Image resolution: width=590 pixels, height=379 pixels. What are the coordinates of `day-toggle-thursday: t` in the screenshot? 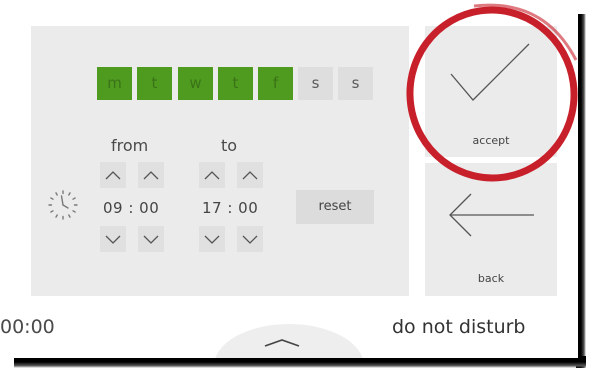 It's located at (235, 83).